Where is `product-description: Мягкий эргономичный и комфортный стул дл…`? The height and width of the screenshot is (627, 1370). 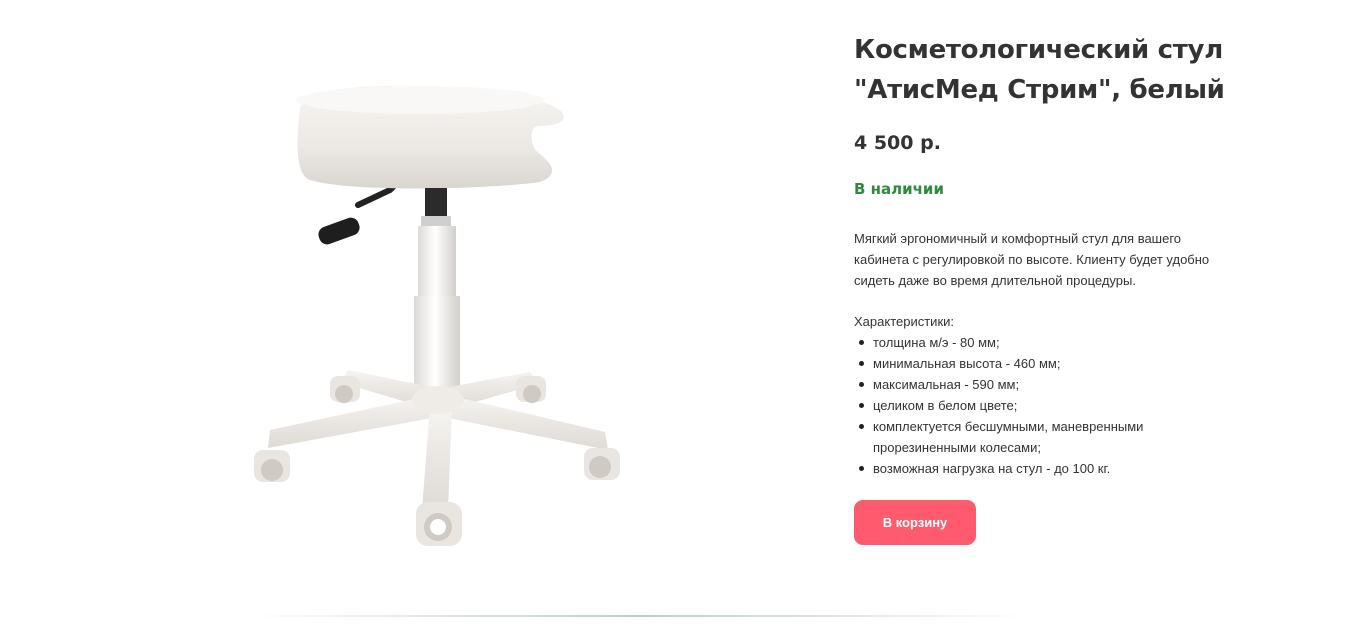 product-description: Мягкий эргономичный и комфортный стул дл… is located at coordinates (1032, 259).